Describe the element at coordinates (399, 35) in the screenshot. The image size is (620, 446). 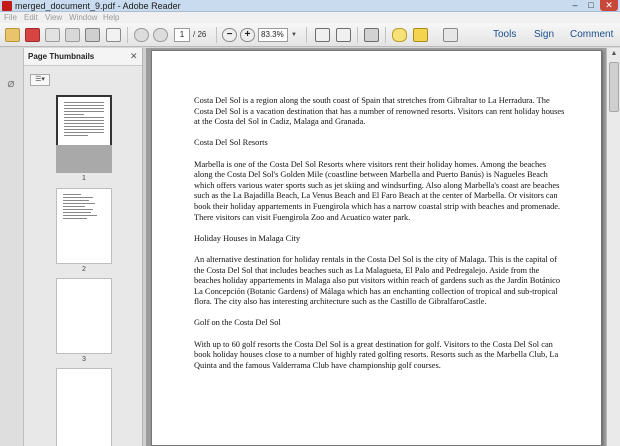
I see `sticky-note-icon` at that location.